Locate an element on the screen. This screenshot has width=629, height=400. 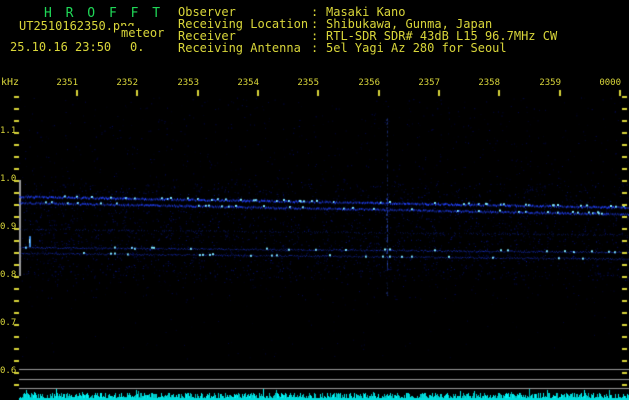
output-filename: UT2510162350.png is located at coordinates (77, 26).